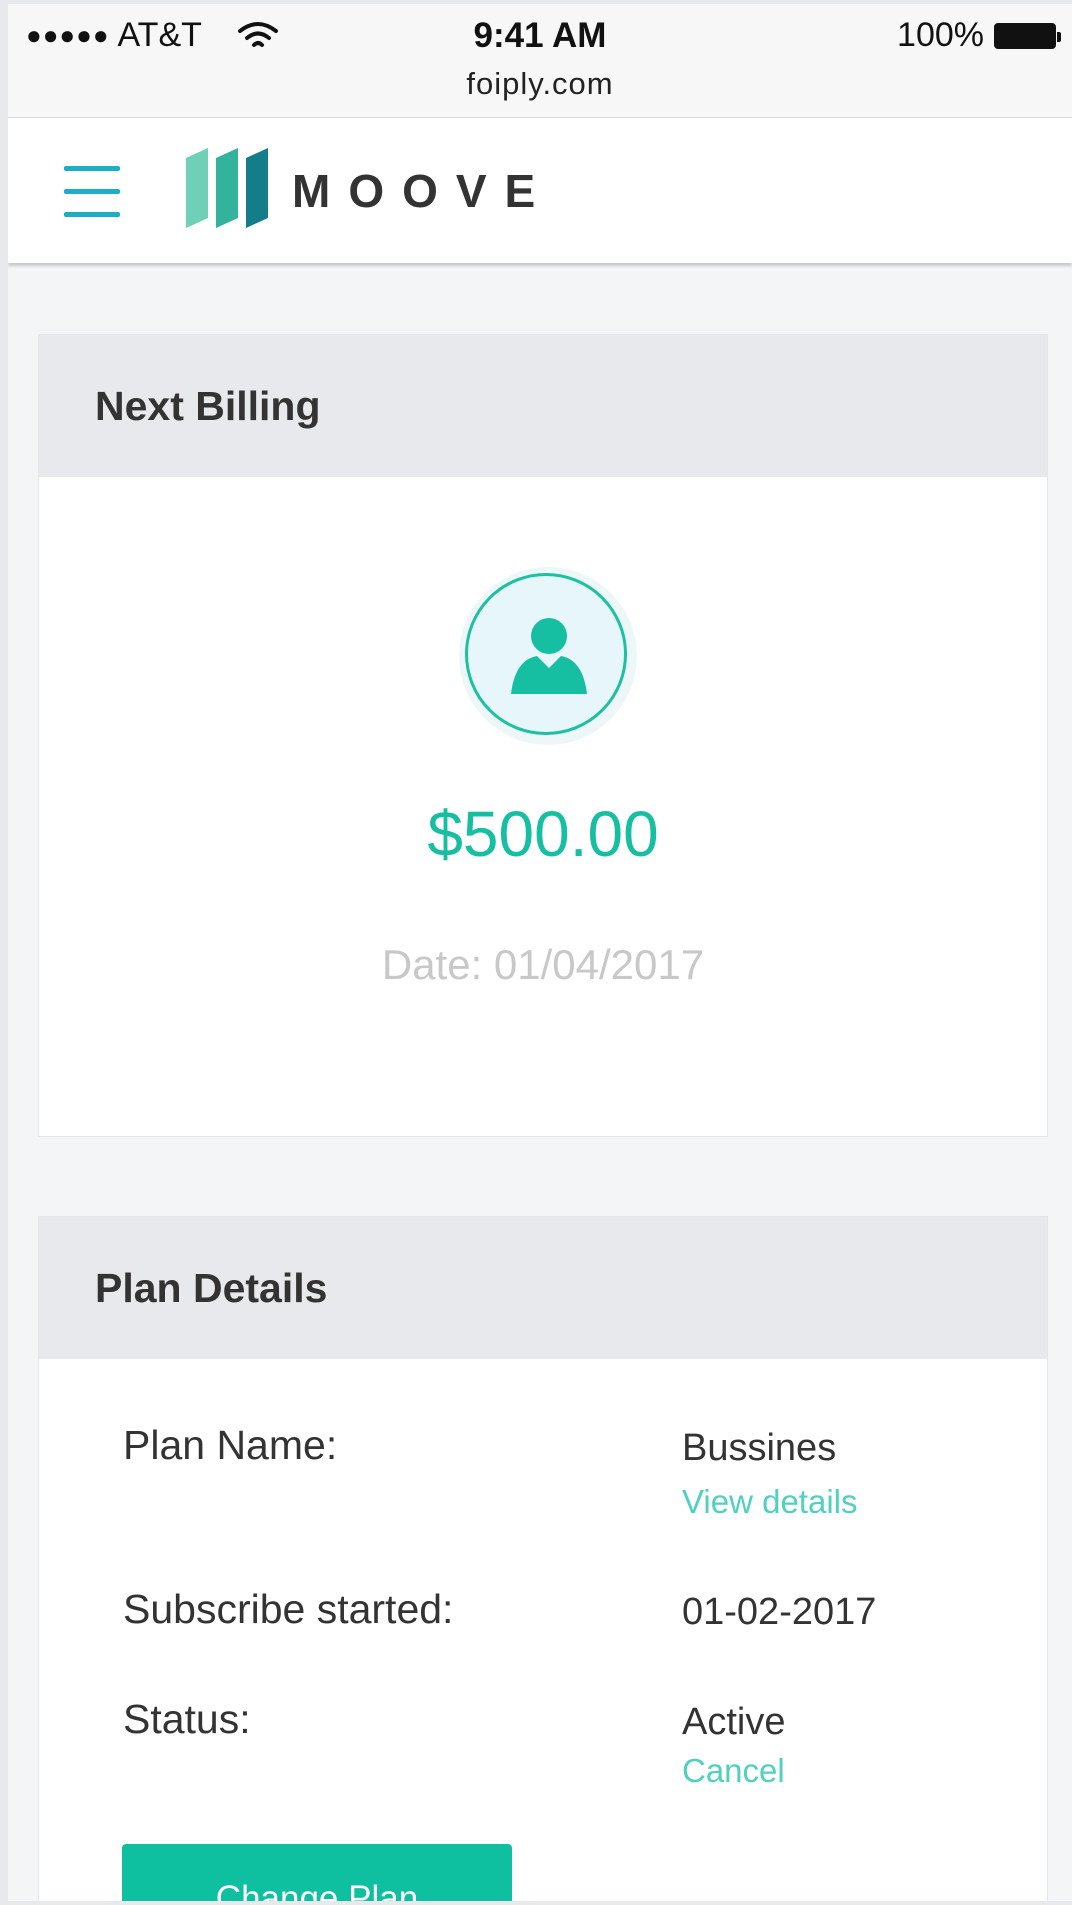  What do you see at coordinates (779, 1612) in the screenshot?
I see `subscribe-started-value: 01-02-2017` at bounding box center [779, 1612].